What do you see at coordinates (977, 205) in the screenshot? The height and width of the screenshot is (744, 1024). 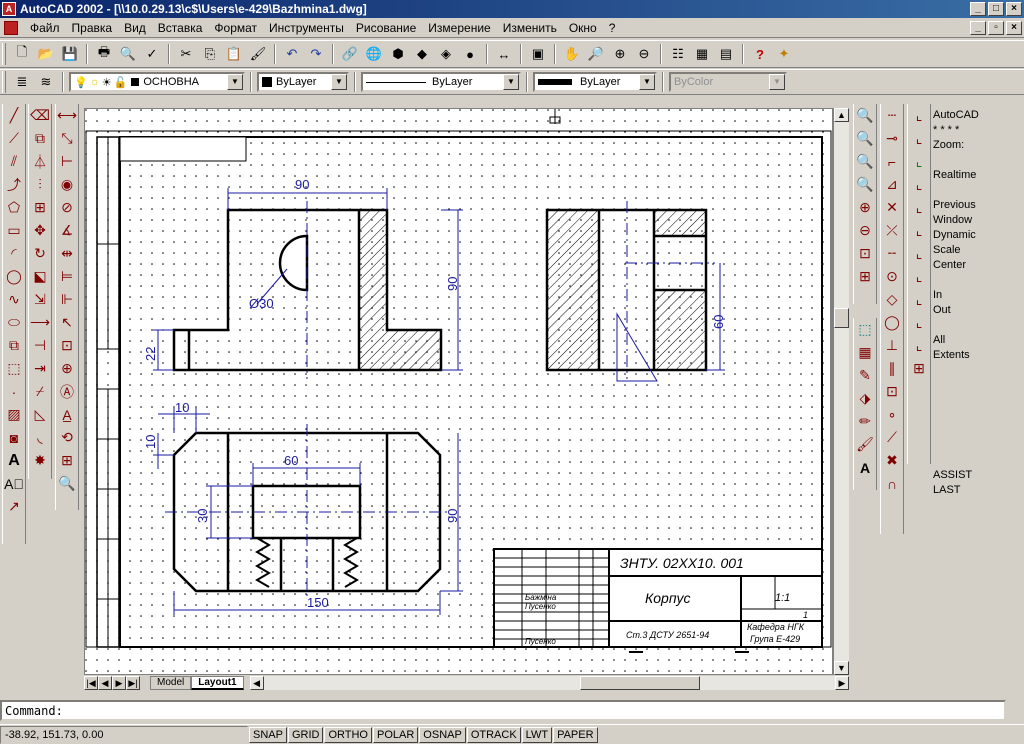 I see `info-option-previous: Previous` at bounding box center [977, 205].